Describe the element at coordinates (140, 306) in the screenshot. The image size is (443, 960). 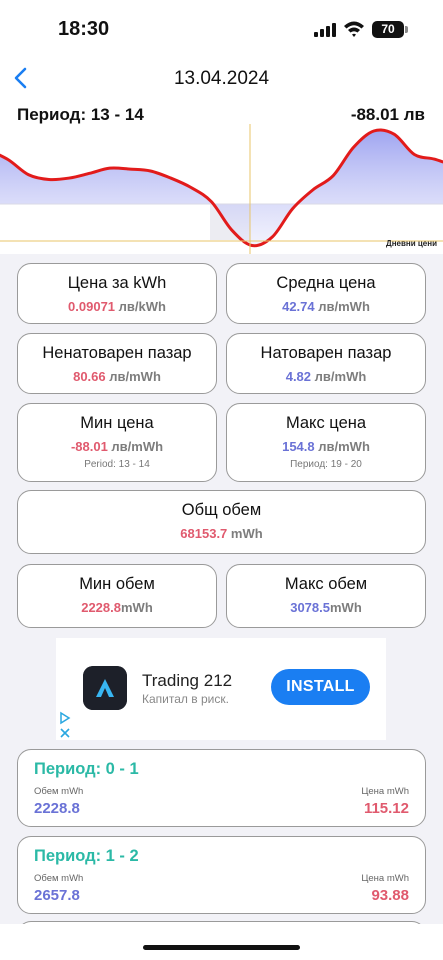
I see `card-unit: лв/kWh` at that location.